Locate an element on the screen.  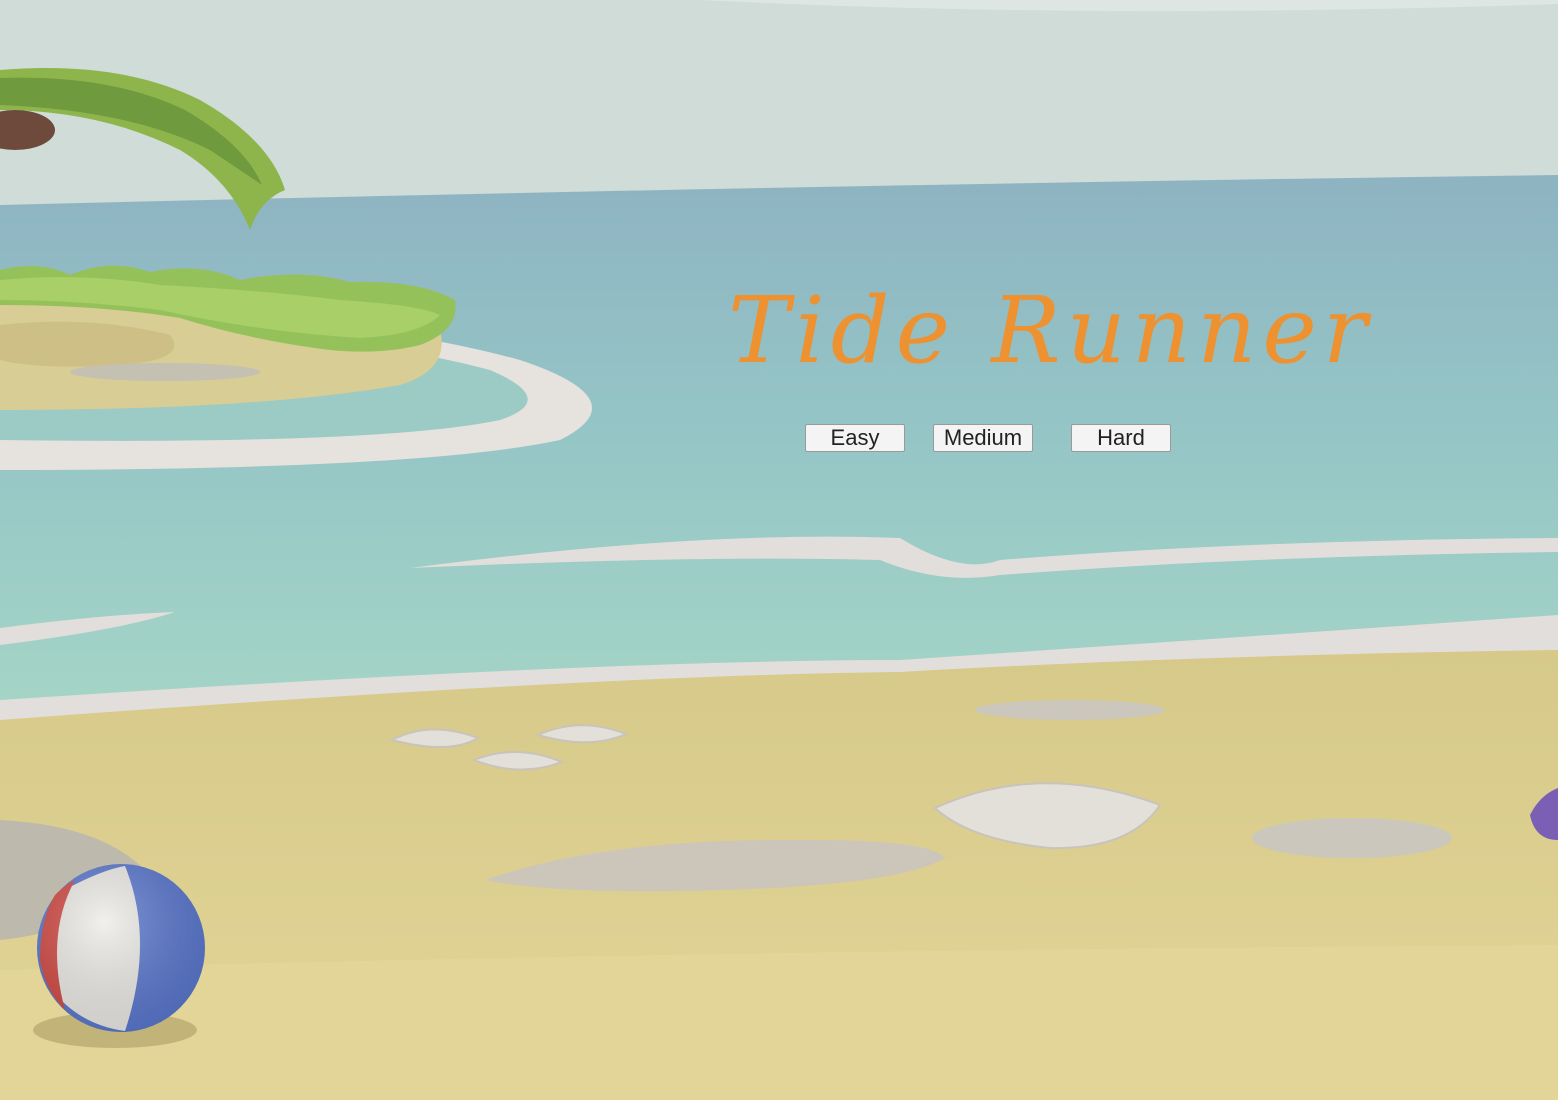
hard-button: Hard is located at coordinates (1121, 438).